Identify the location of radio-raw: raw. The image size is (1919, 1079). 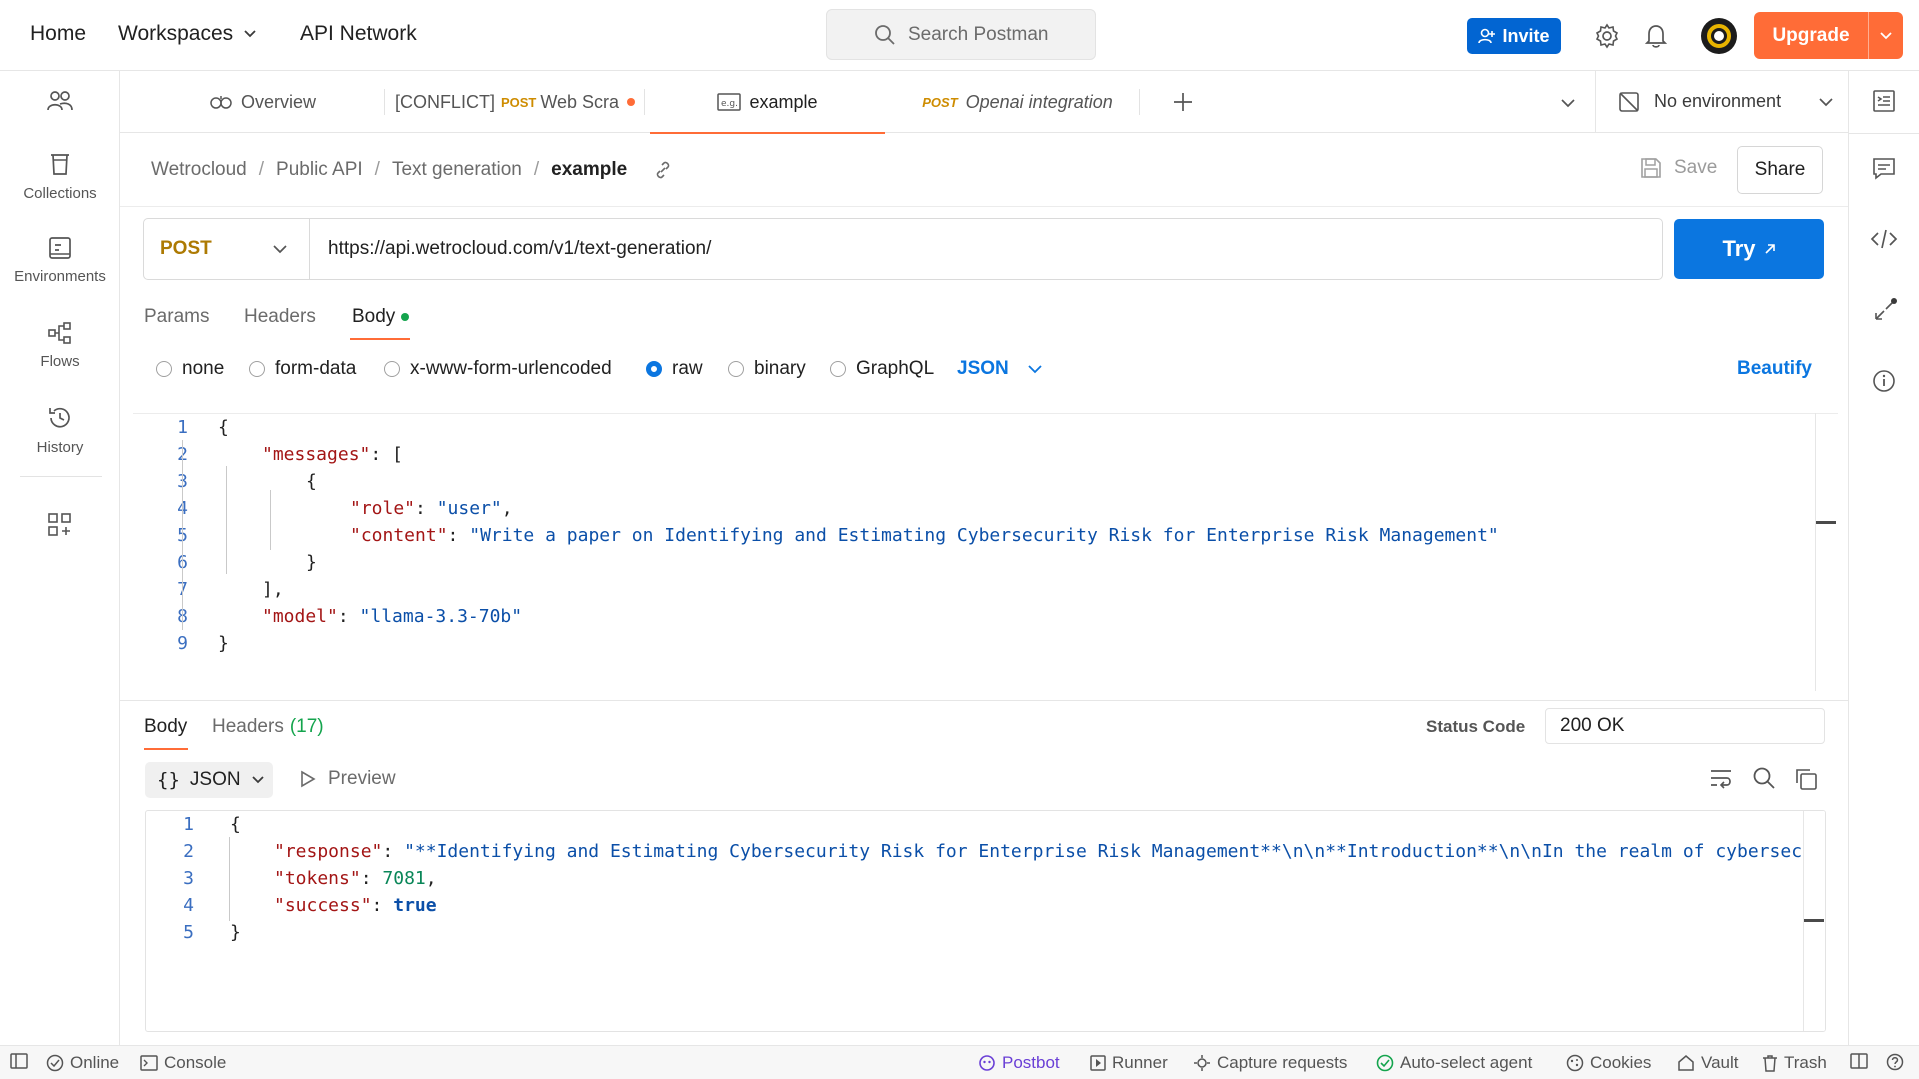
(674, 369).